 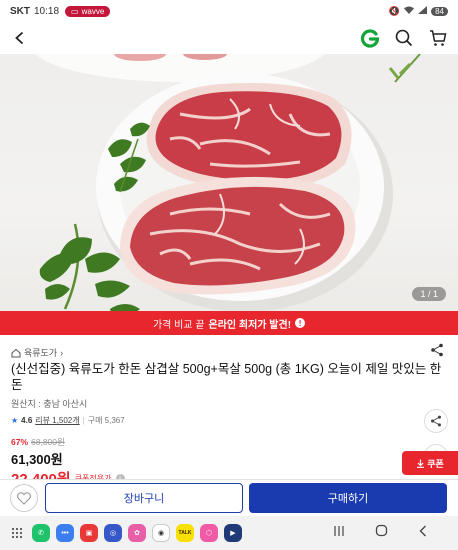 I want to click on lowest-price-banner: 가격 비교 끝 온라인 최저가 발견! !, so click(x=229, y=323).